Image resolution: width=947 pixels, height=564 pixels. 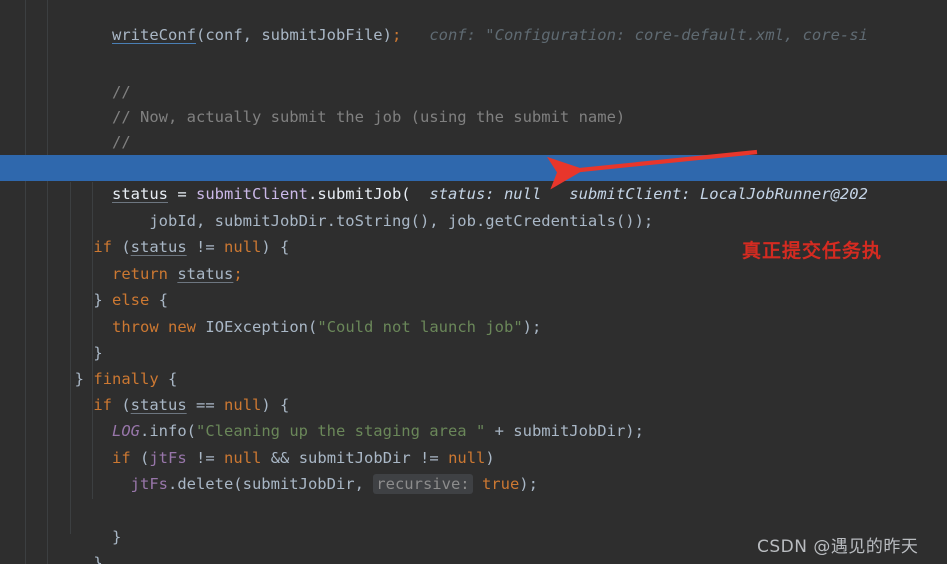 I want to click on semicolon: ;, so click(x=396, y=35).